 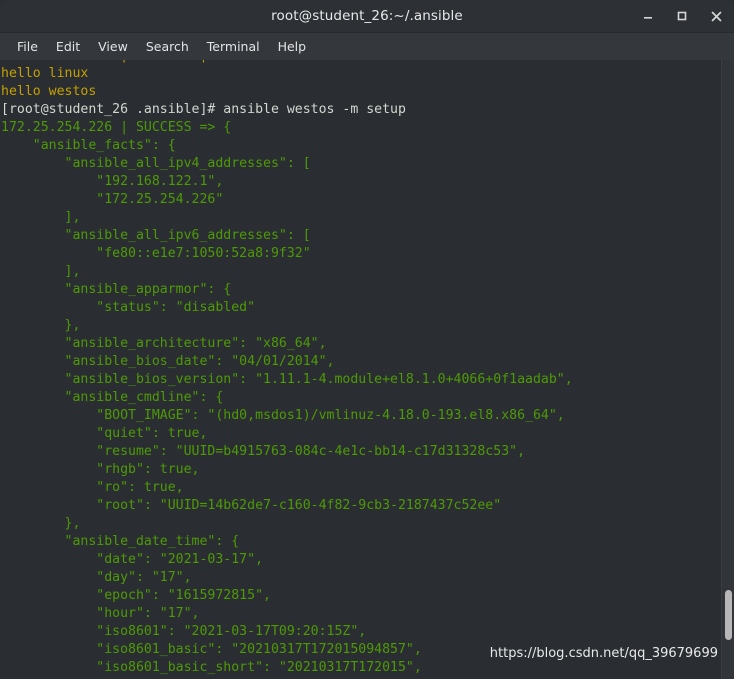 What do you see at coordinates (112, 397) in the screenshot?
I see `terminal-line: "ansible_cmdline": {` at bounding box center [112, 397].